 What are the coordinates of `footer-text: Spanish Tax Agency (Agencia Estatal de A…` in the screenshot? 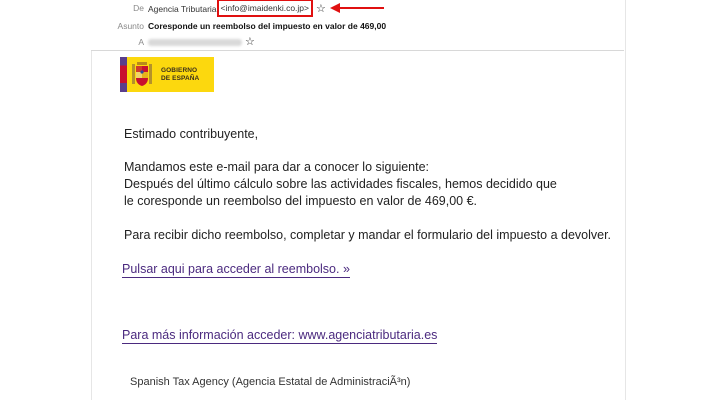 It's located at (270, 382).